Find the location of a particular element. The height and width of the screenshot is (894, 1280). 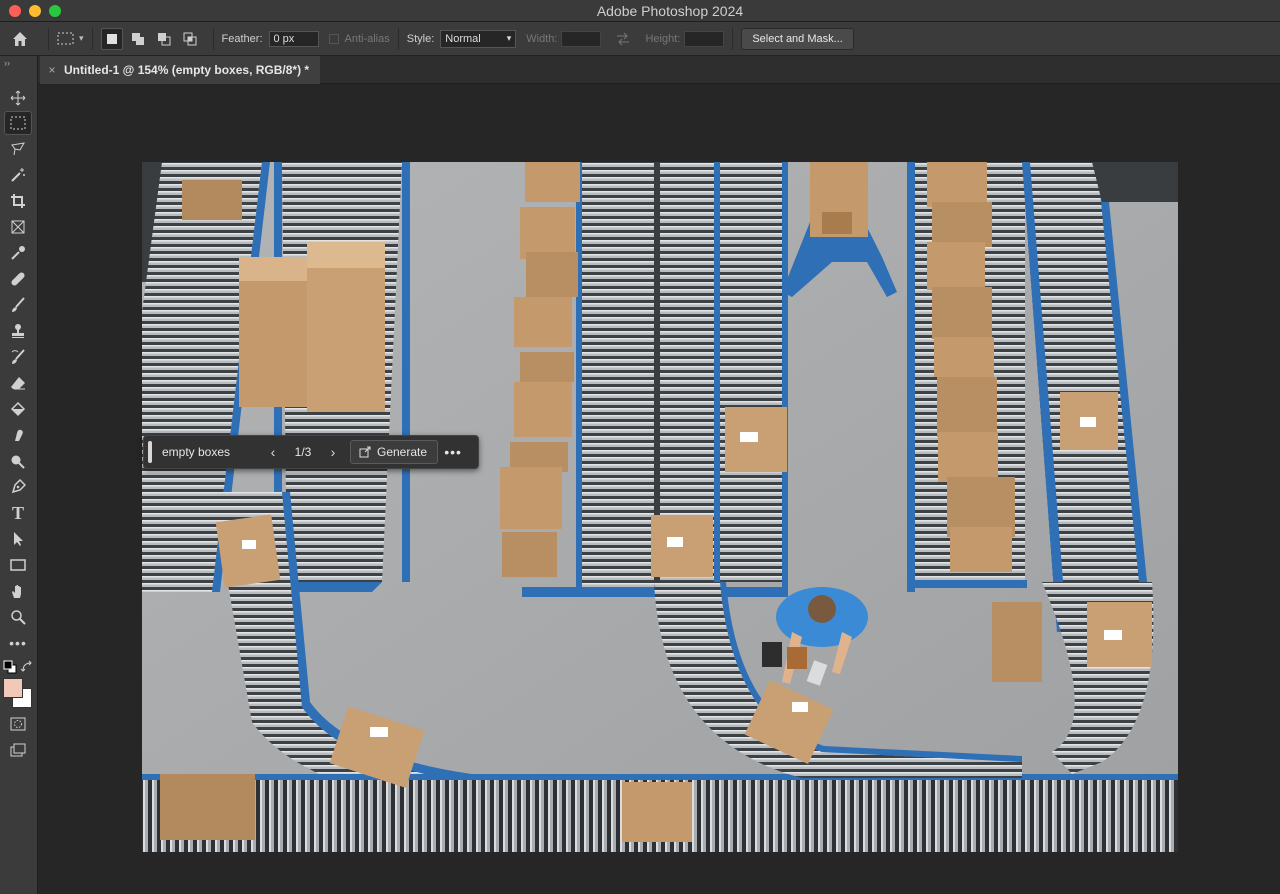

home-button is located at coordinates (20, 39).